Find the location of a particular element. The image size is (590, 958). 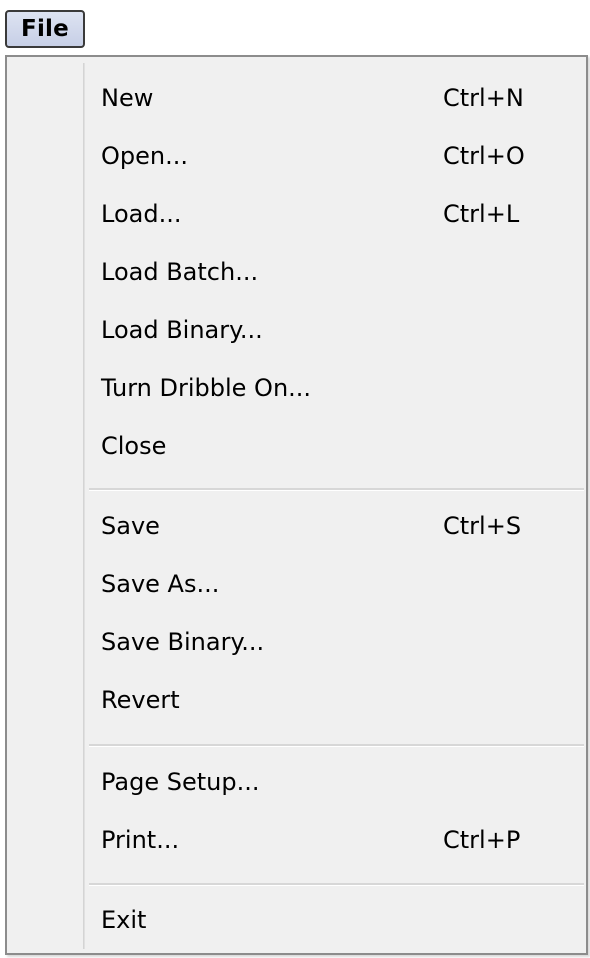

menu-item-label: New is located at coordinates (127, 98).